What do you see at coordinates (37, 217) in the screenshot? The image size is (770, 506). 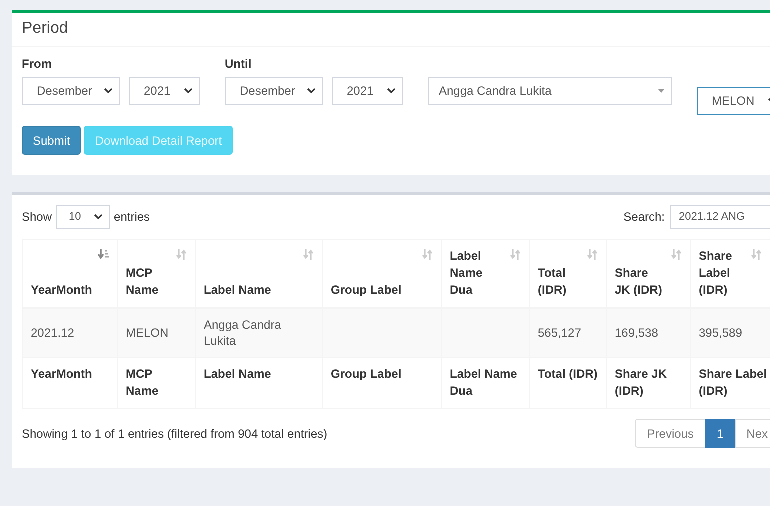 I see `show-label: Show` at bounding box center [37, 217].